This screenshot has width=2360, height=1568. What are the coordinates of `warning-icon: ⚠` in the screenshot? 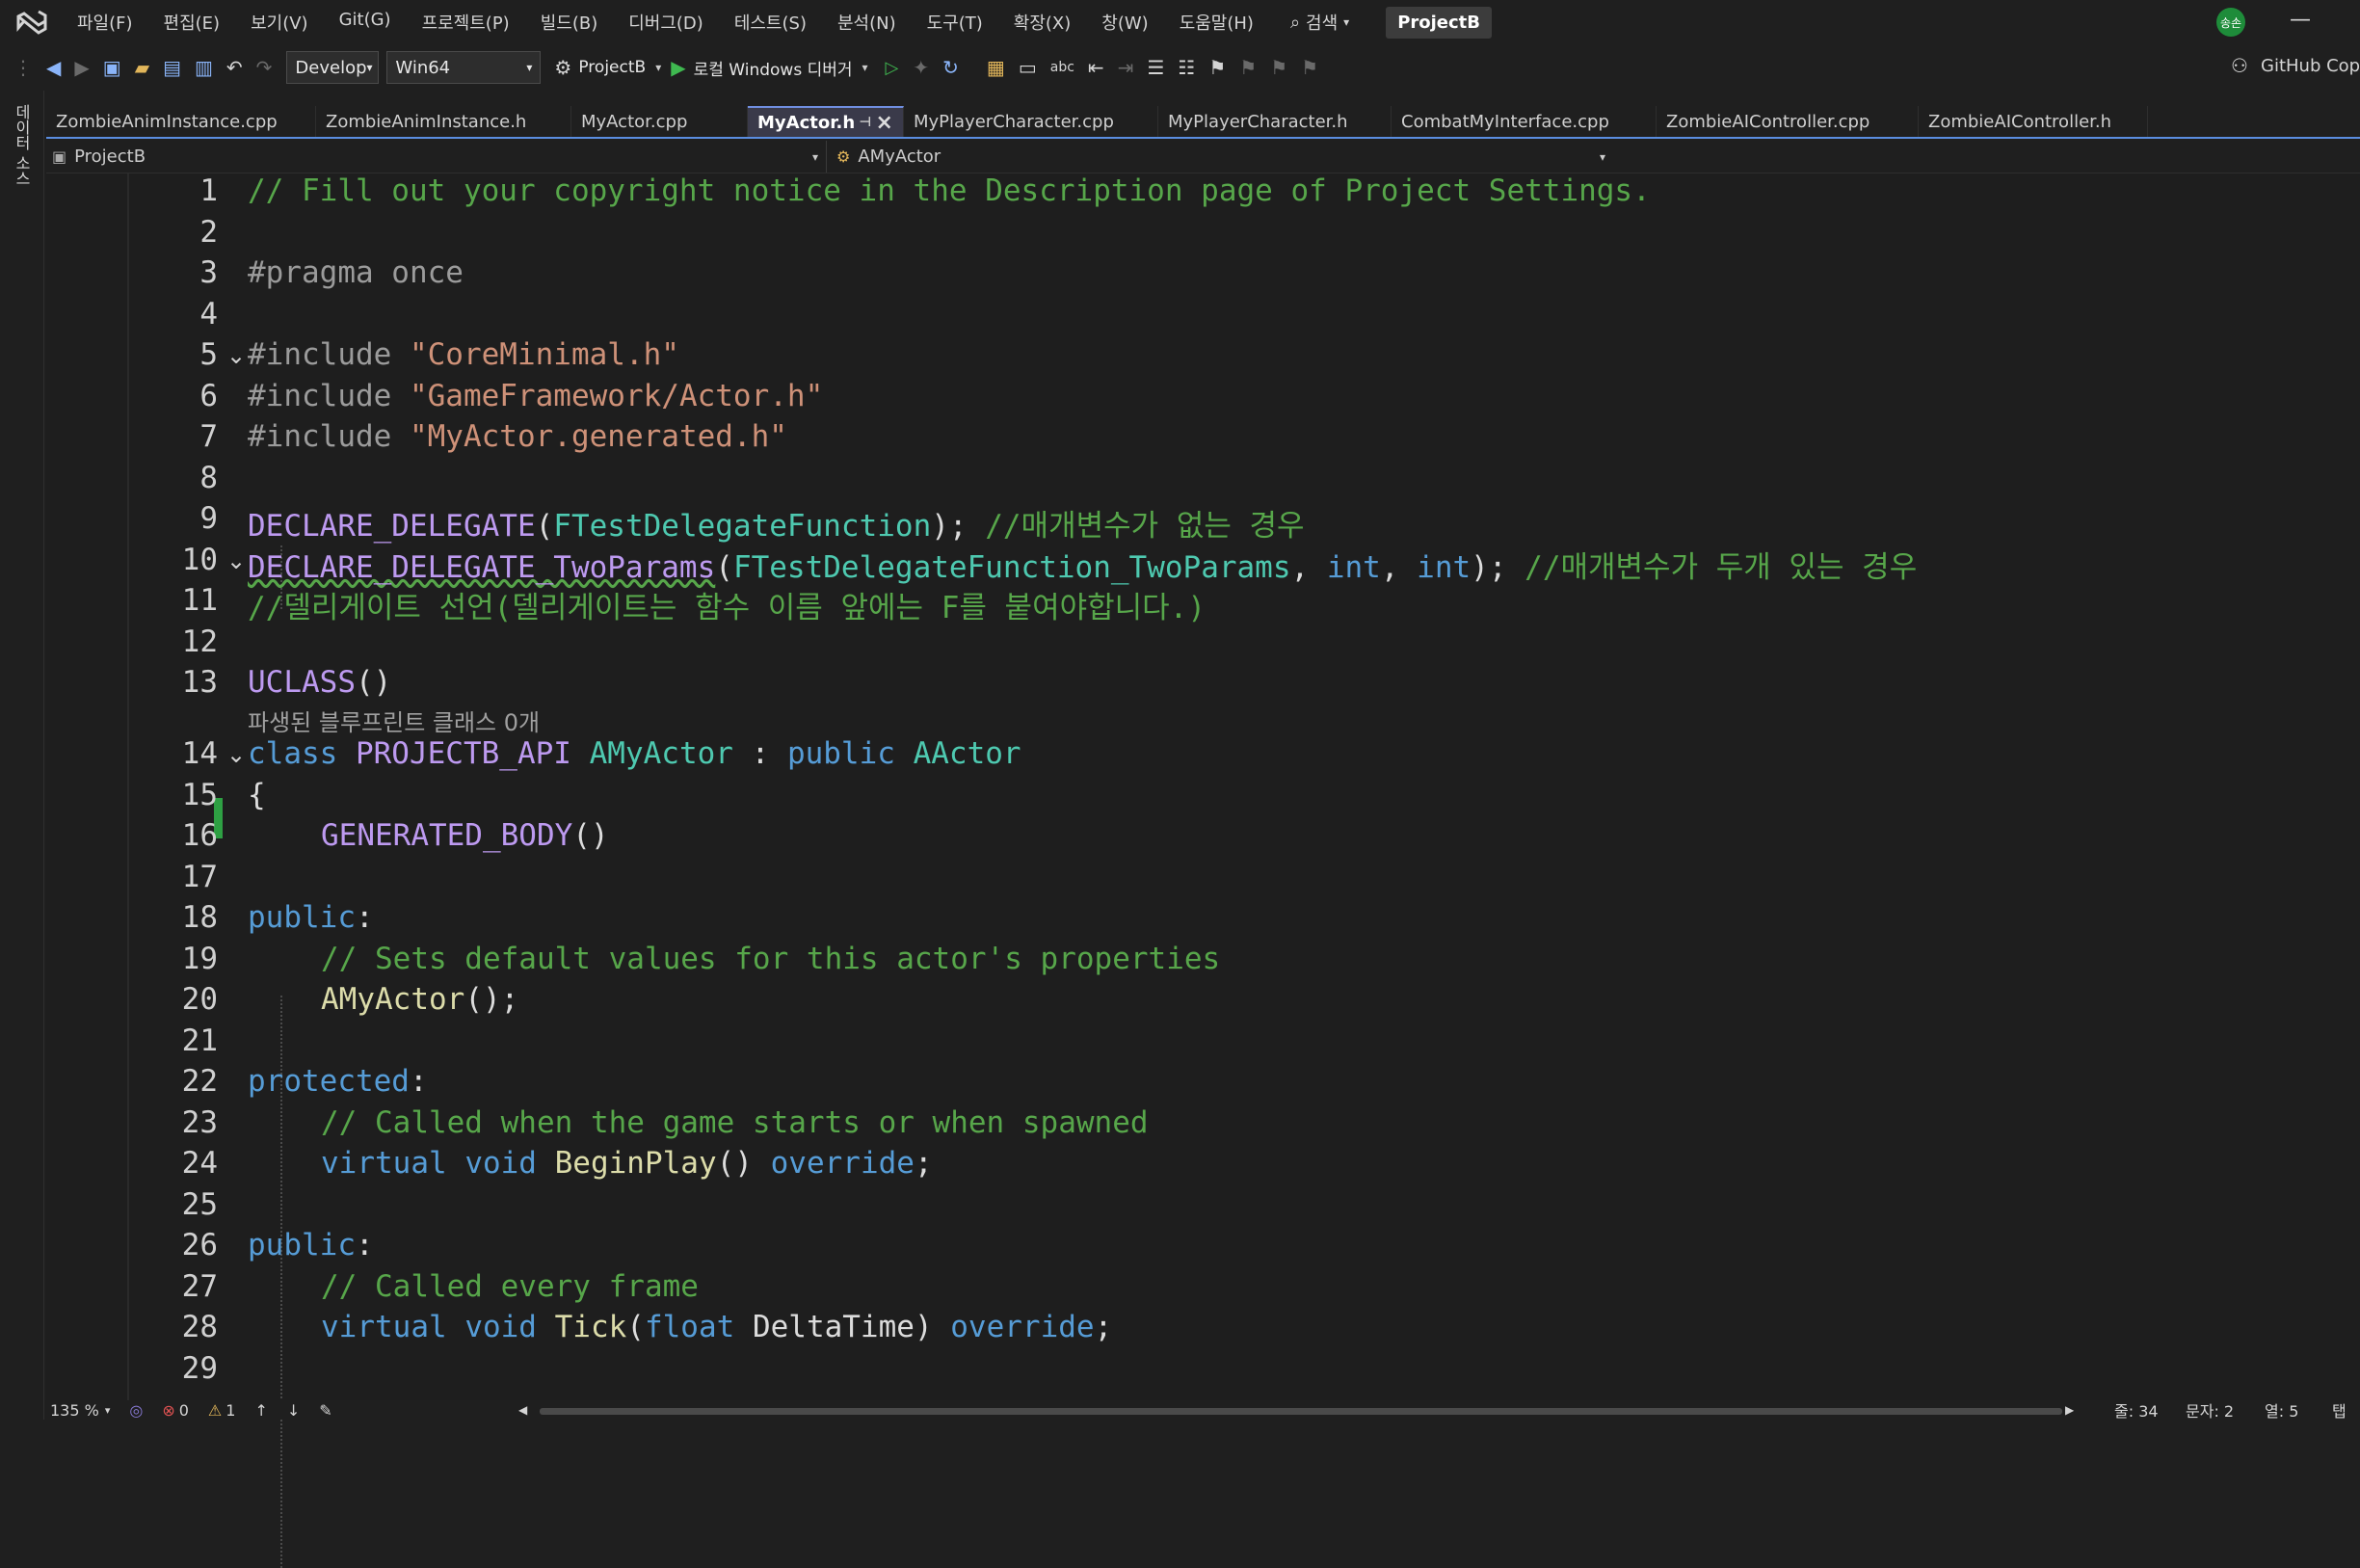 It's located at (215, 1410).